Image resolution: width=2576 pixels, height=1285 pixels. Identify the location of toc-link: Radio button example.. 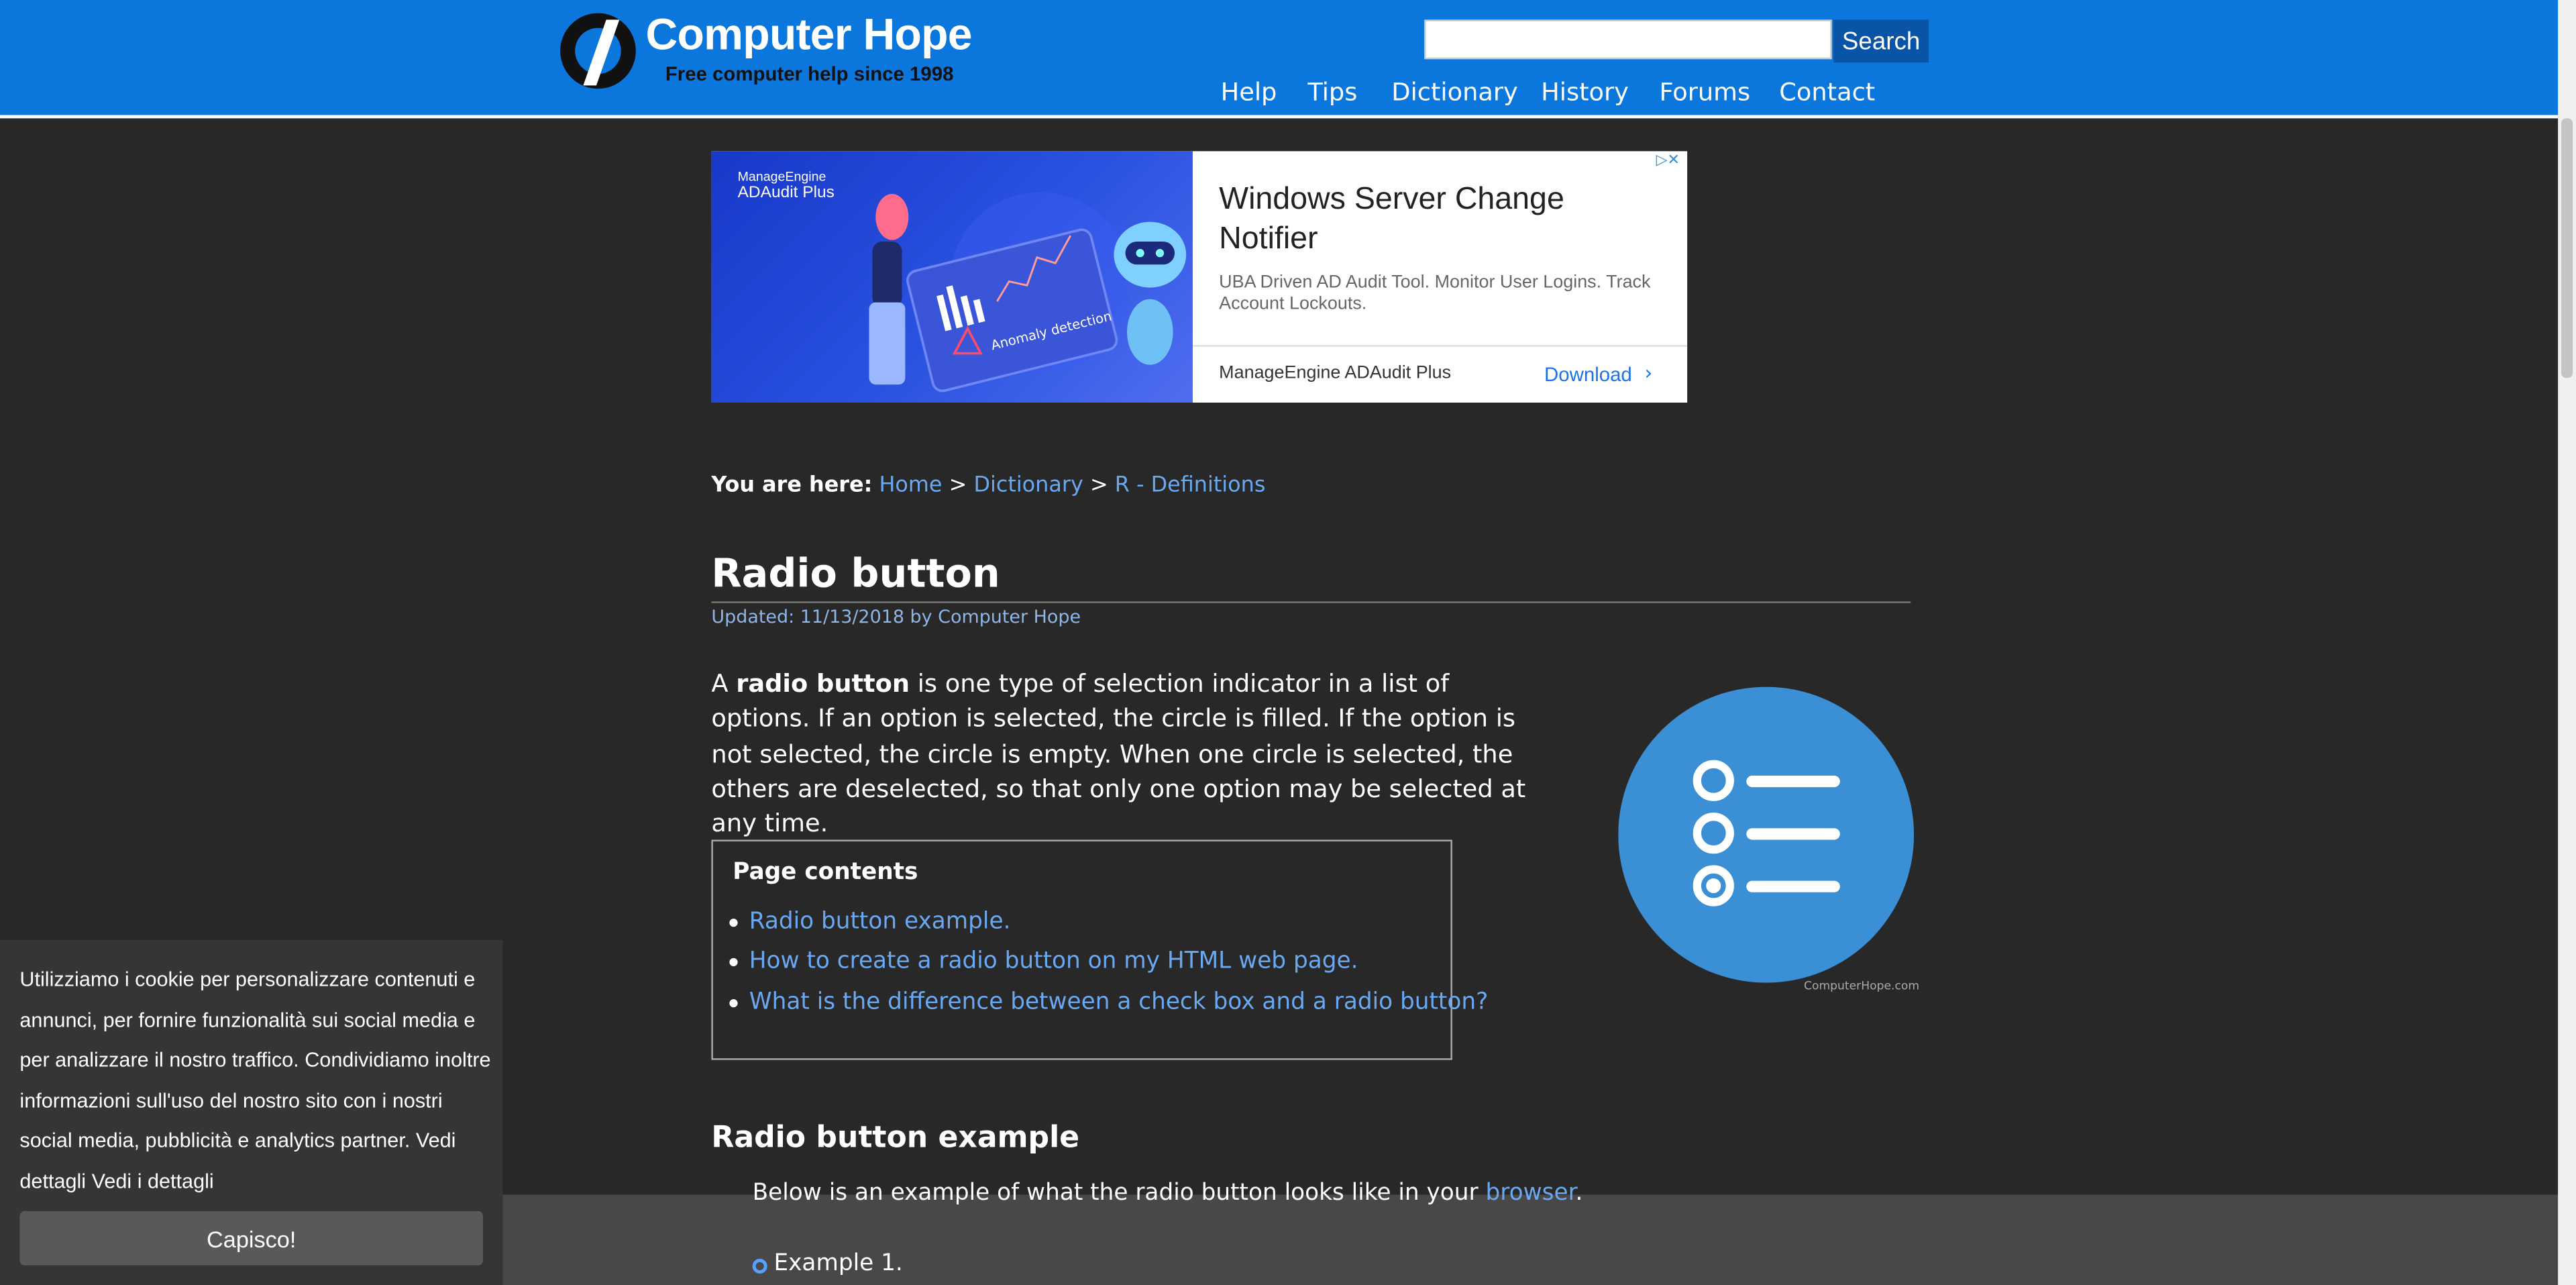
(880, 922).